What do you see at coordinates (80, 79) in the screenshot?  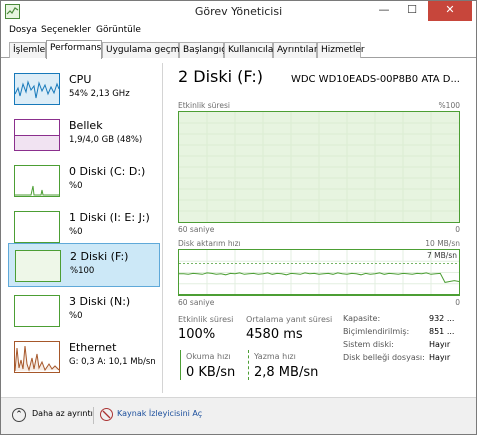 I see `resource-name: CPU` at bounding box center [80, 79].